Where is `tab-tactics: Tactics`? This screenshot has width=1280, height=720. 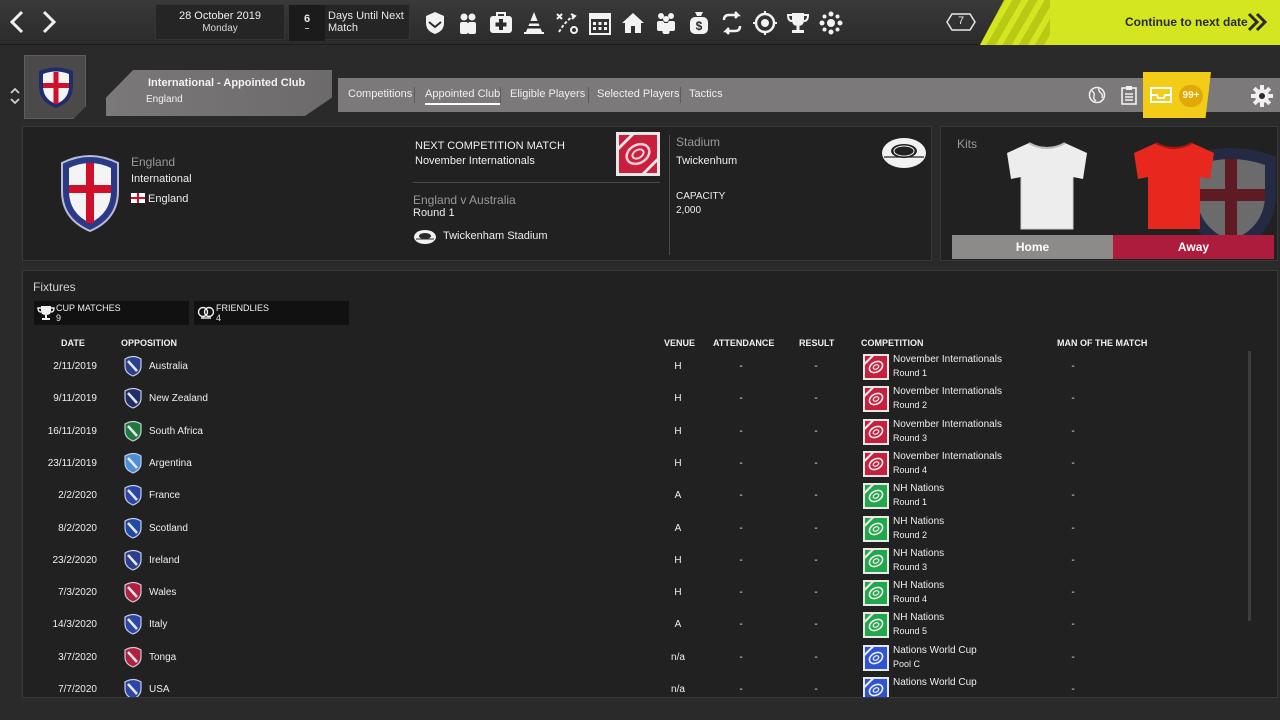 tab-tactics: Tactics is located at coordinates (706, 94).